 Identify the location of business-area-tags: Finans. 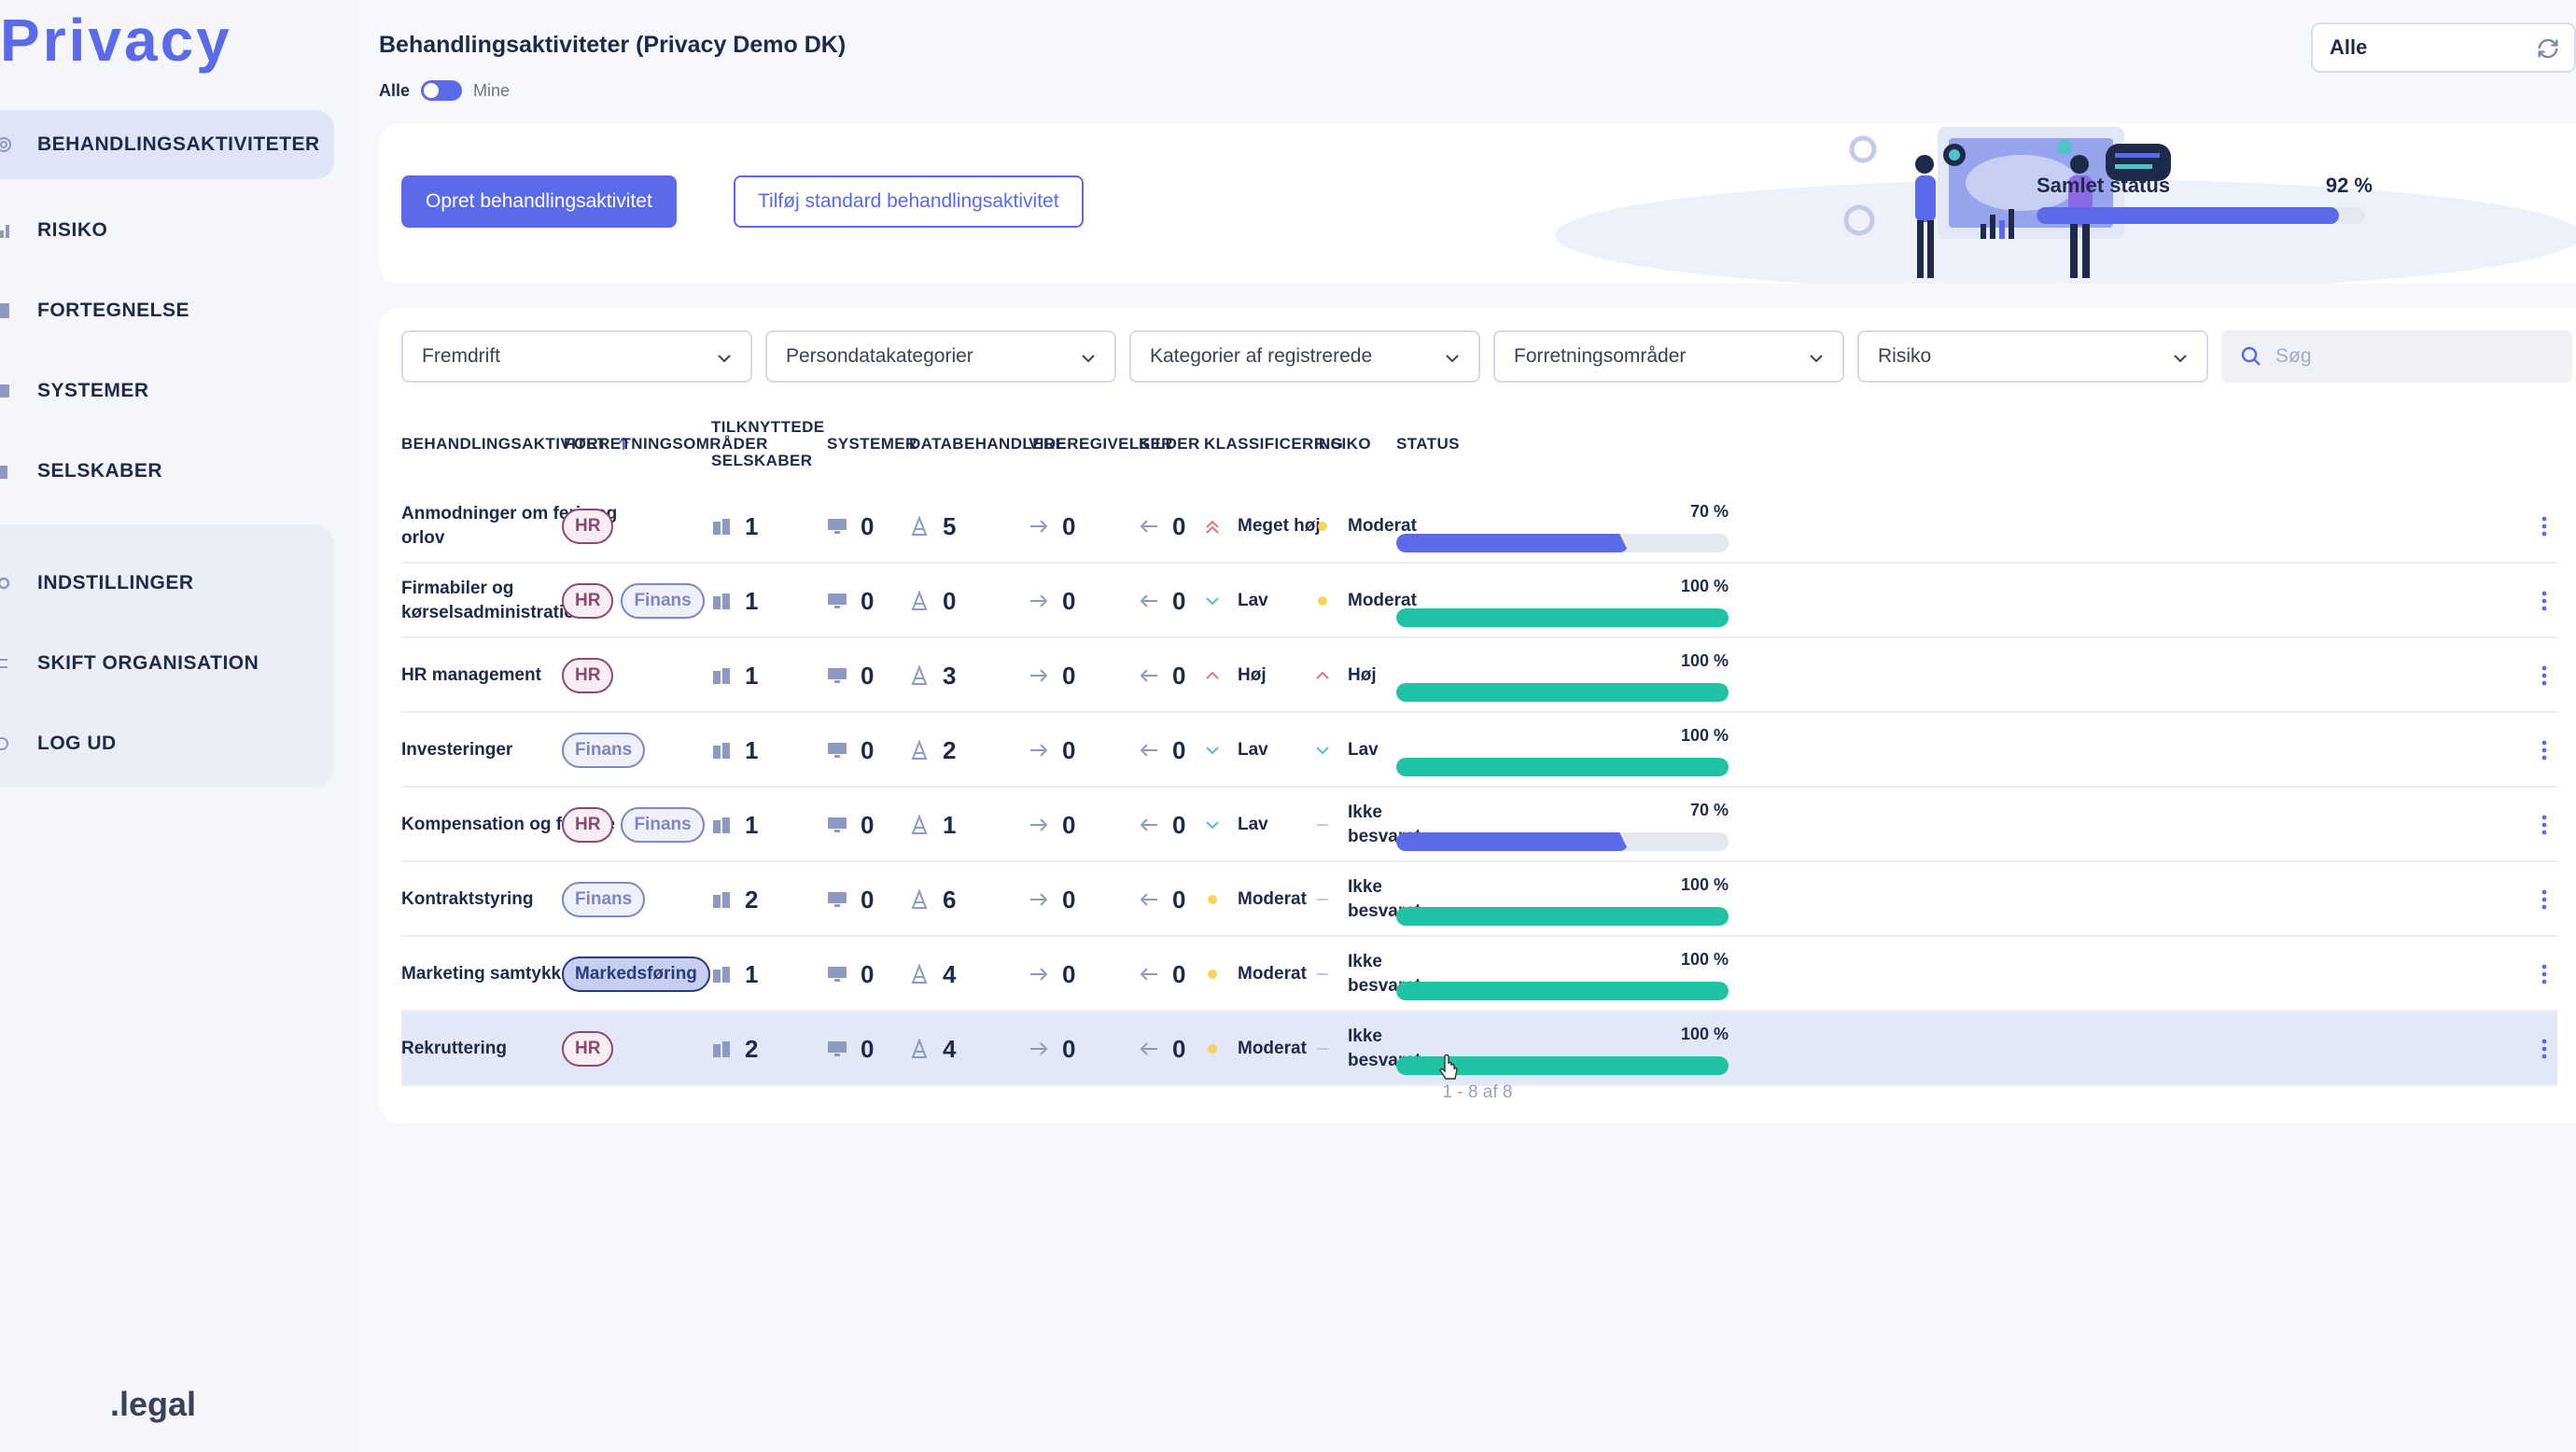
(607, 899).